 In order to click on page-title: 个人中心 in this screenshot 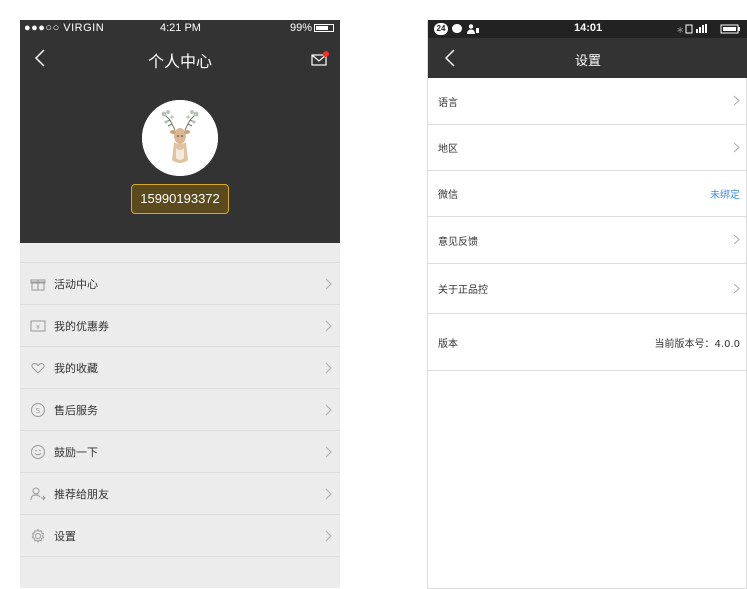, I will do `click(179, 61)`.